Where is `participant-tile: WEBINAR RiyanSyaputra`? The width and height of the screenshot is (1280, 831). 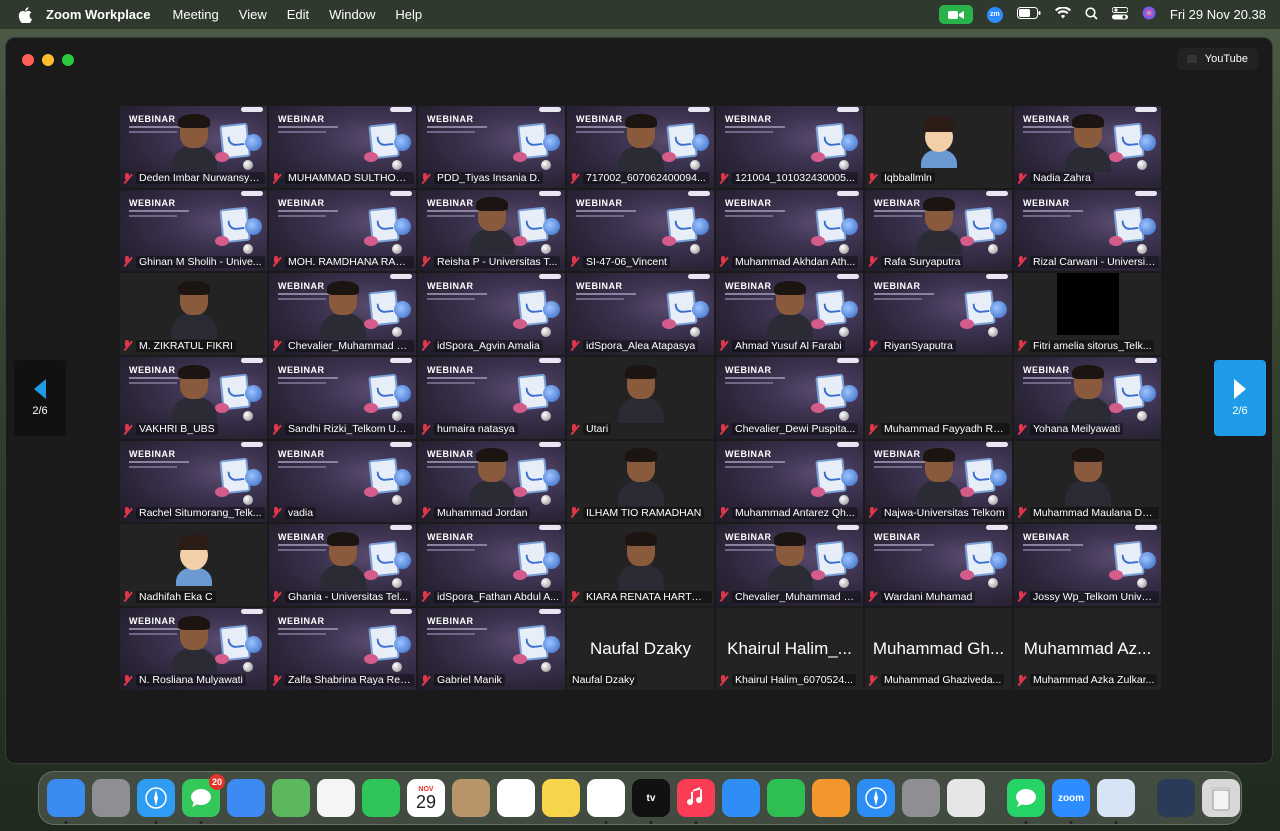 participant-tile: WEBINAR RiyanSyaputra is located at coordinates (938, 314).